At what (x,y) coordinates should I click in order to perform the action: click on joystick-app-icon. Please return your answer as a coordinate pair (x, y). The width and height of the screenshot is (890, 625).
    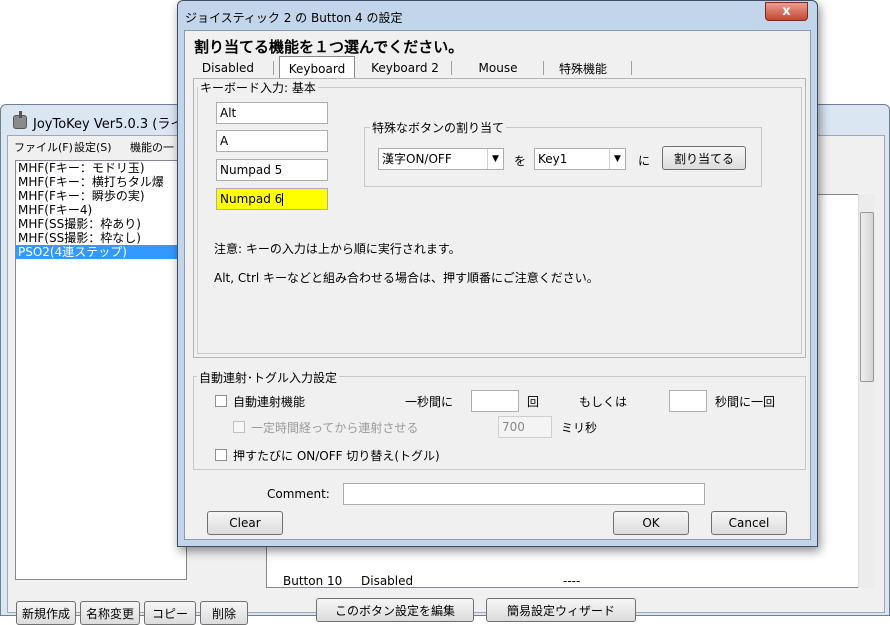
    Looking at the image, I should click on (20, 120).